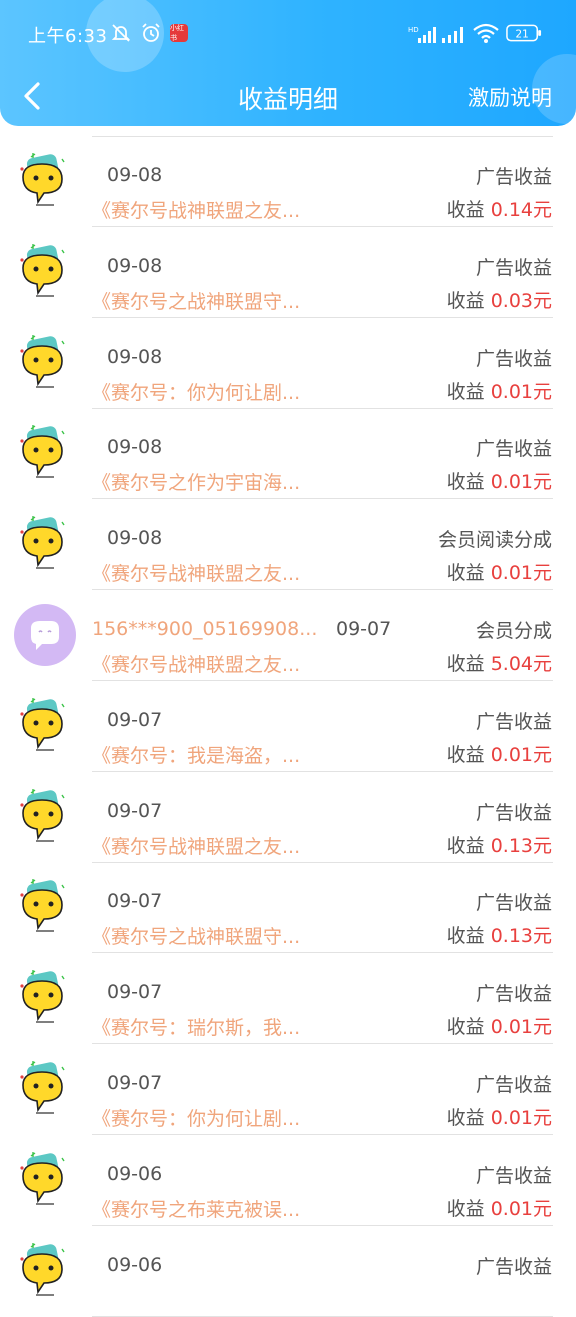 Image resolution: width=576 pixels, height=1317 pixels. Describe the element at coordinates (135, 1264) in the screenshot. I see `row-date: 09-06` at that location.